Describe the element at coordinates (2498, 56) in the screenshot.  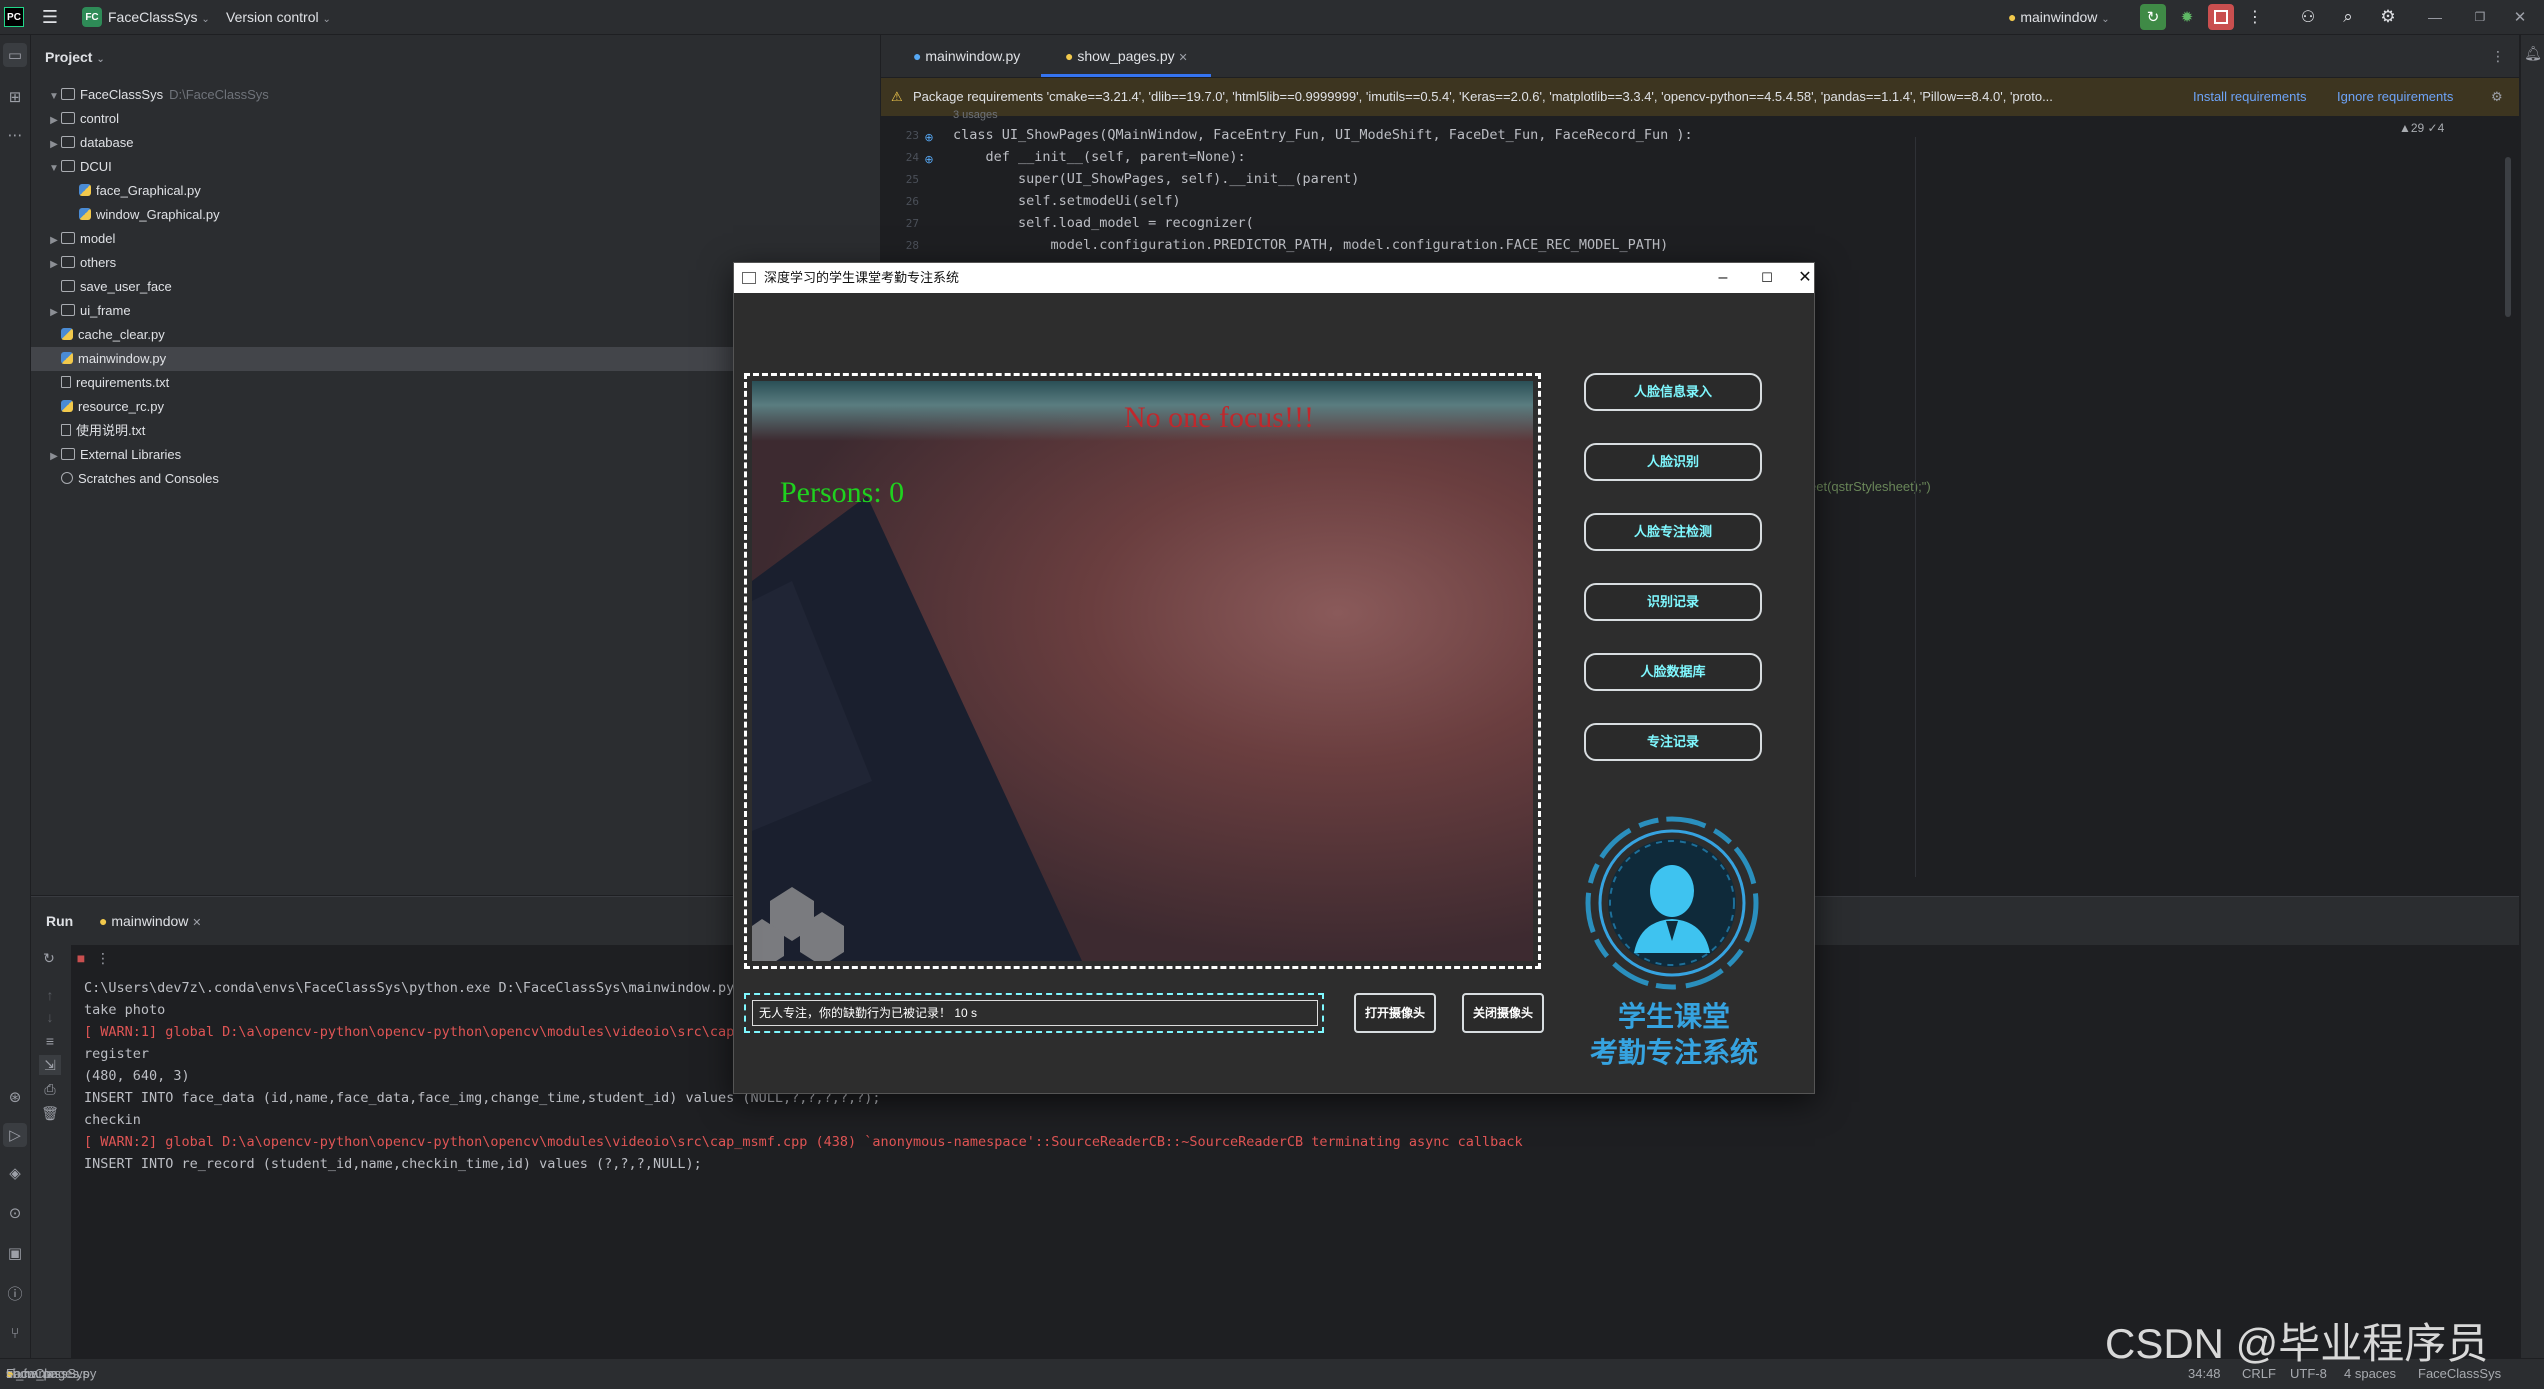
I see `editor-tabs-menu-icon: ⋮` at that location.